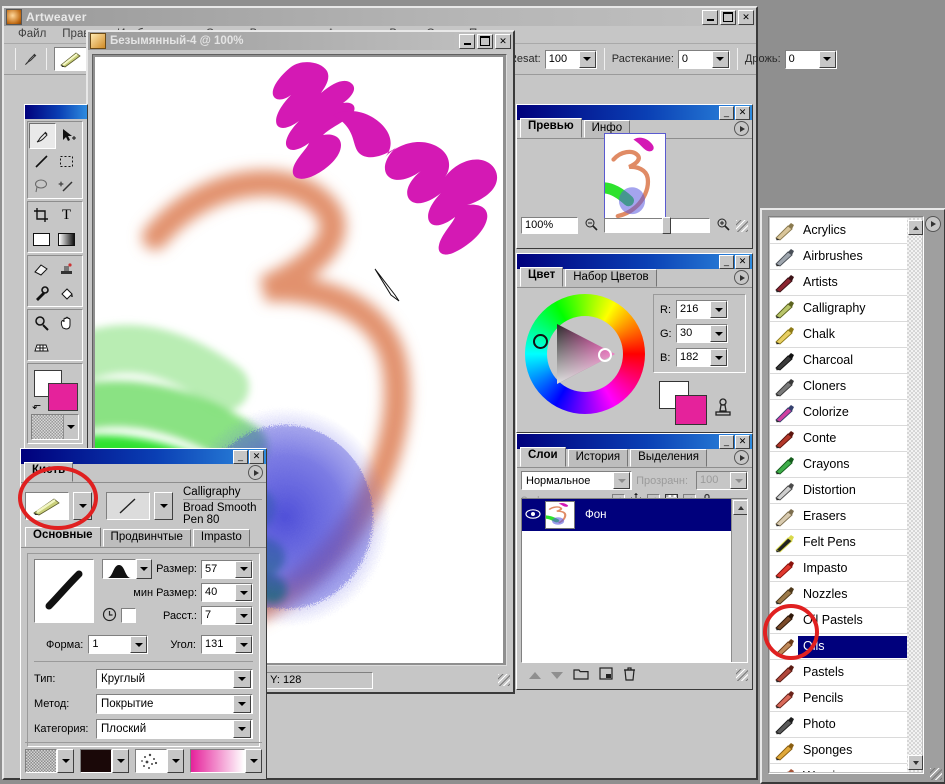 This screenshot has width=945, height=784. What do you see at coordinates (31, 59) in the screenshot?
I see `brush-tool-indicator-icon` at bounding box center [31, 59].